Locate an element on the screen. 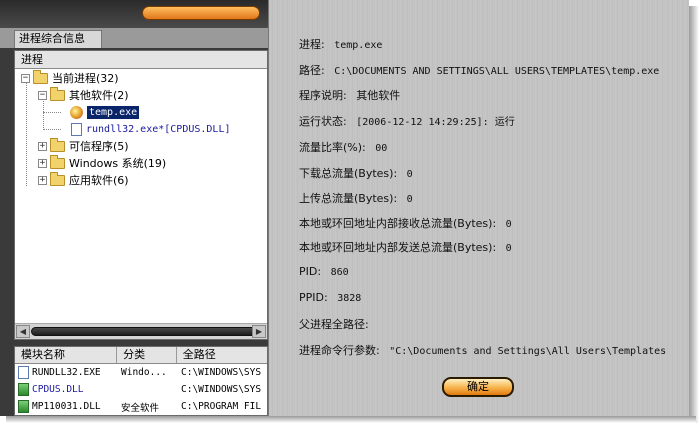  module-name: CPDUS.DLL is located at coordinates (58, 389).